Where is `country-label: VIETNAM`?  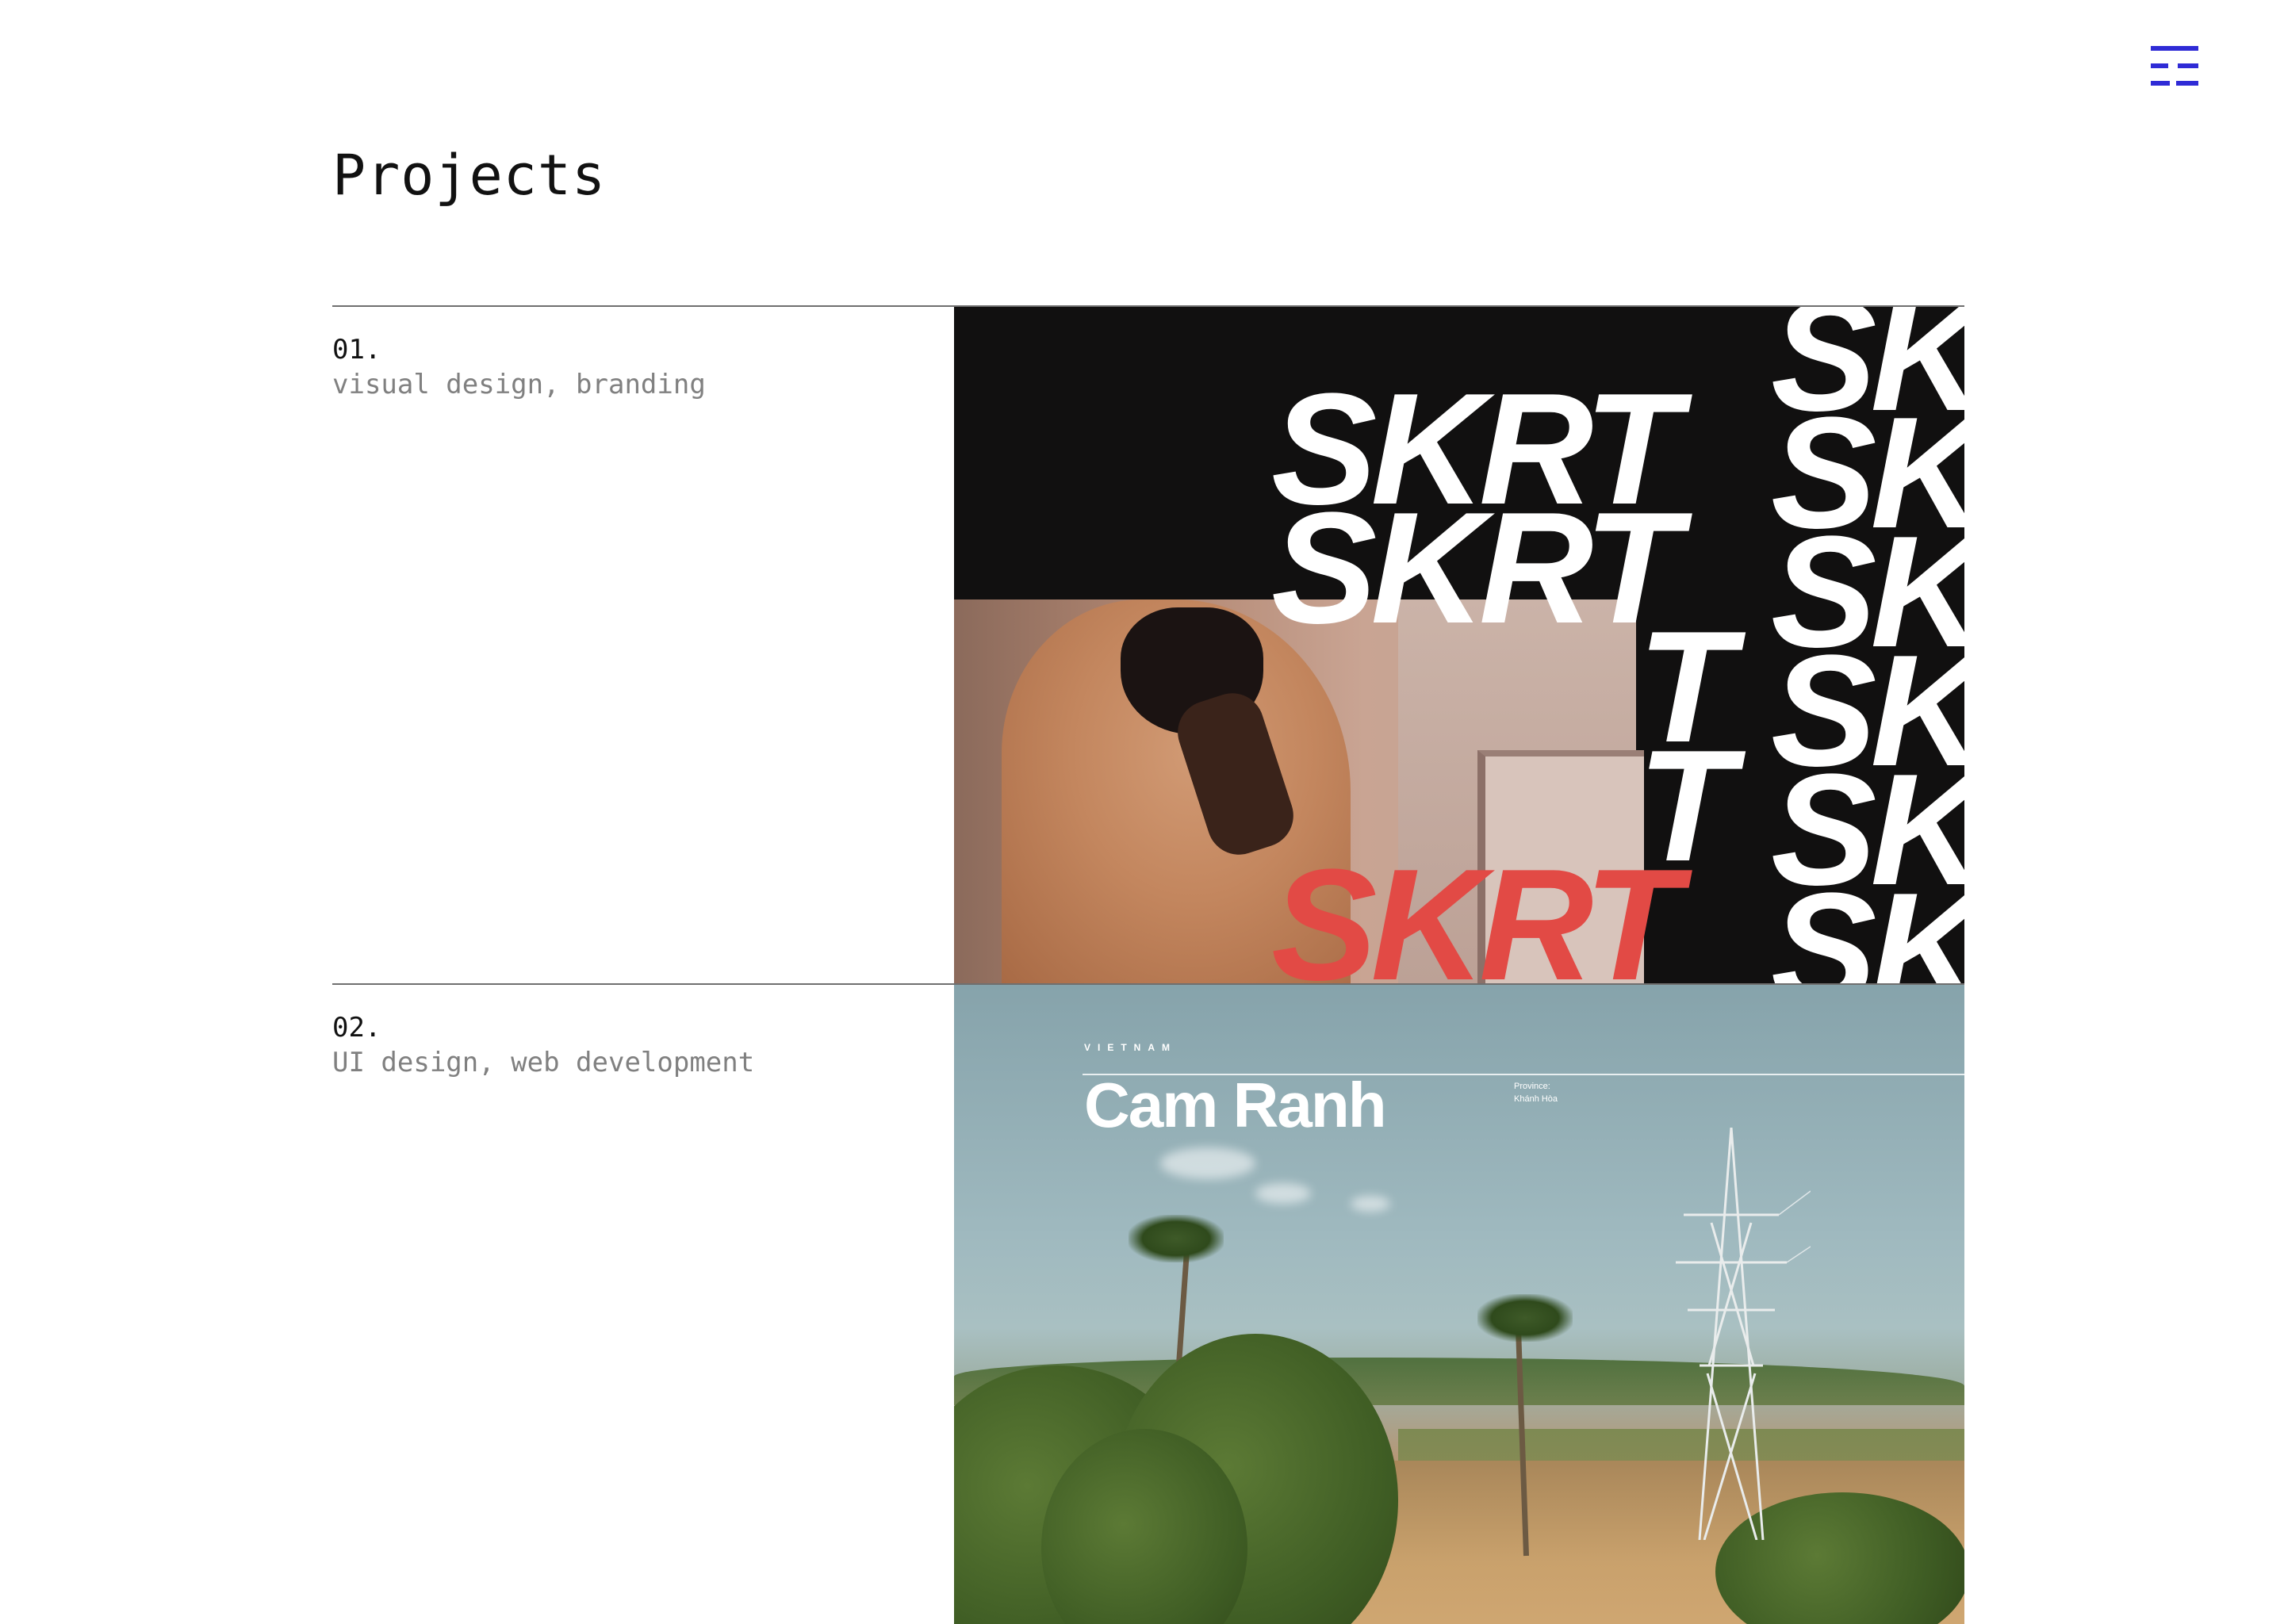 country-label: VIETNAM is located at coordinates (1130, 1047).